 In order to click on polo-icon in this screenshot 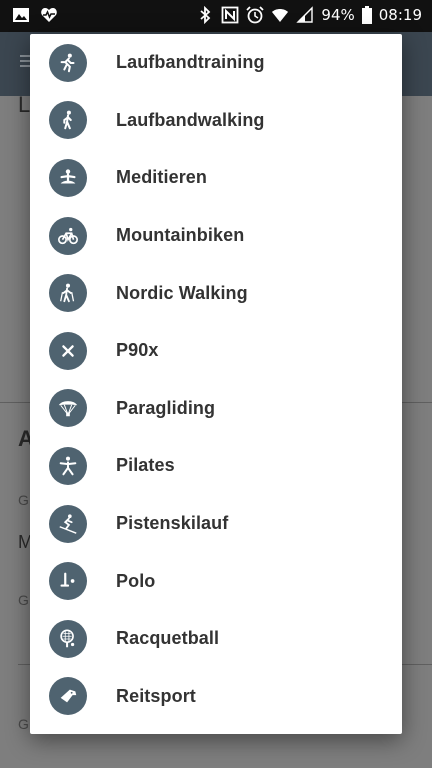, I will do `click(68, 581)`.